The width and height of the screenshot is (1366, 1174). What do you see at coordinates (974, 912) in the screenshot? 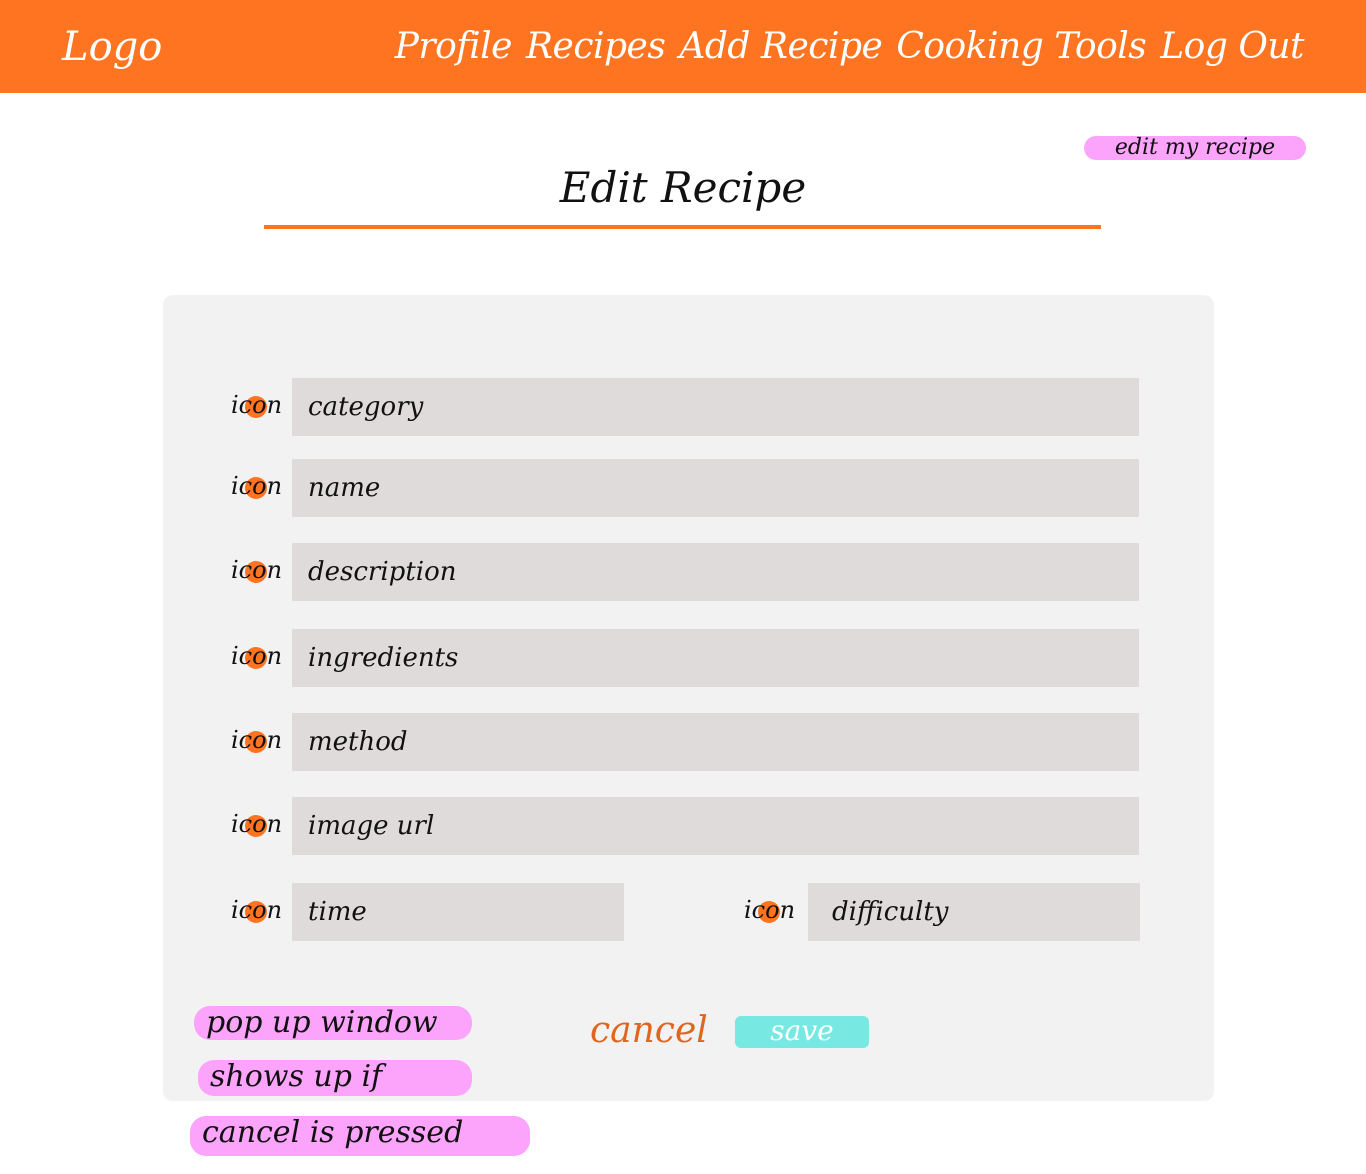
I see `difficulty-field: difficulty` at bounding box center [974, 912].